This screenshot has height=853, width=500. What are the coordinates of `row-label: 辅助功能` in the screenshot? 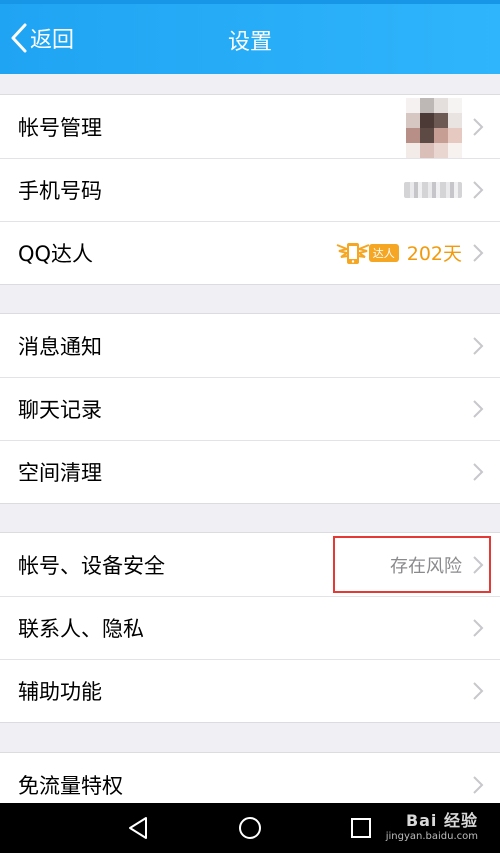 It's located at (60, 691).